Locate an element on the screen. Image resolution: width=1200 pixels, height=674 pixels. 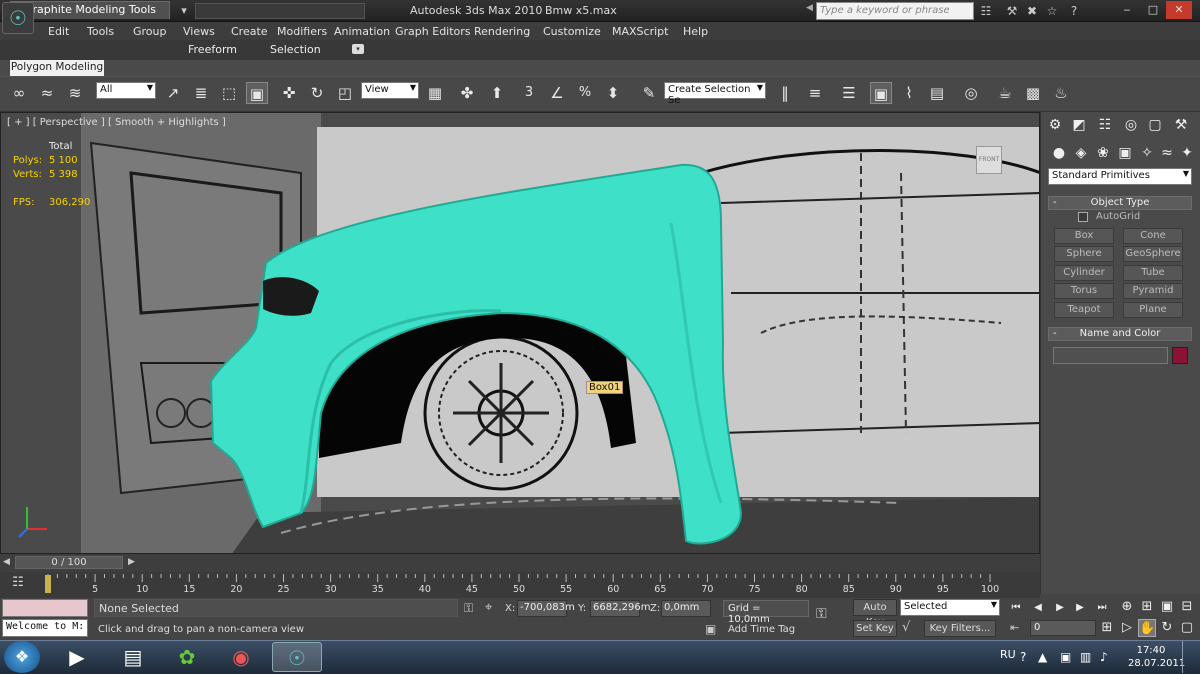
geosphere-button: GeoSphere is located at coordinates (1153, 254).